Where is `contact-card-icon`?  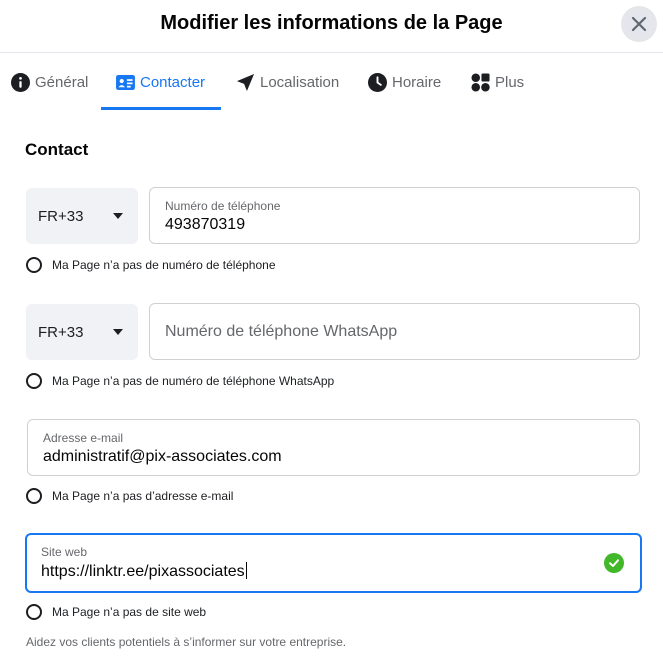 contact-card-icon is located at coordinates (125, 82).